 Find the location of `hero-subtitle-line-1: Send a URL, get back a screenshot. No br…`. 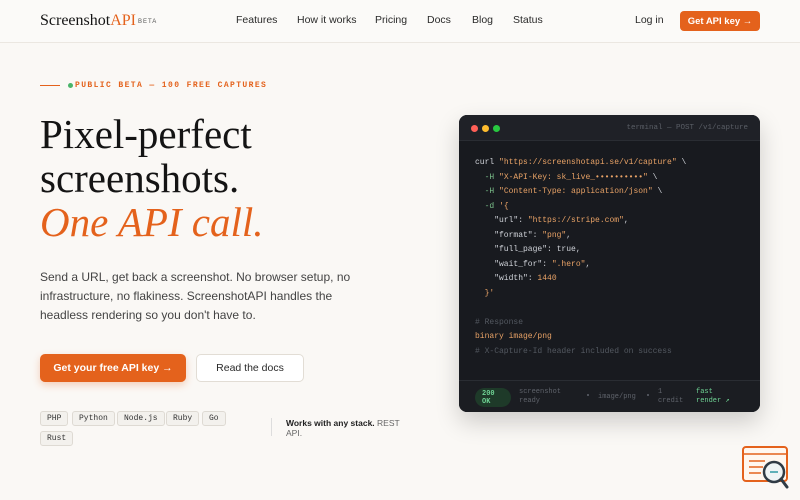

hero-subtitle-line-1: Send a URL, get back a screenshot. No br… is located at coordinates (195, 277).